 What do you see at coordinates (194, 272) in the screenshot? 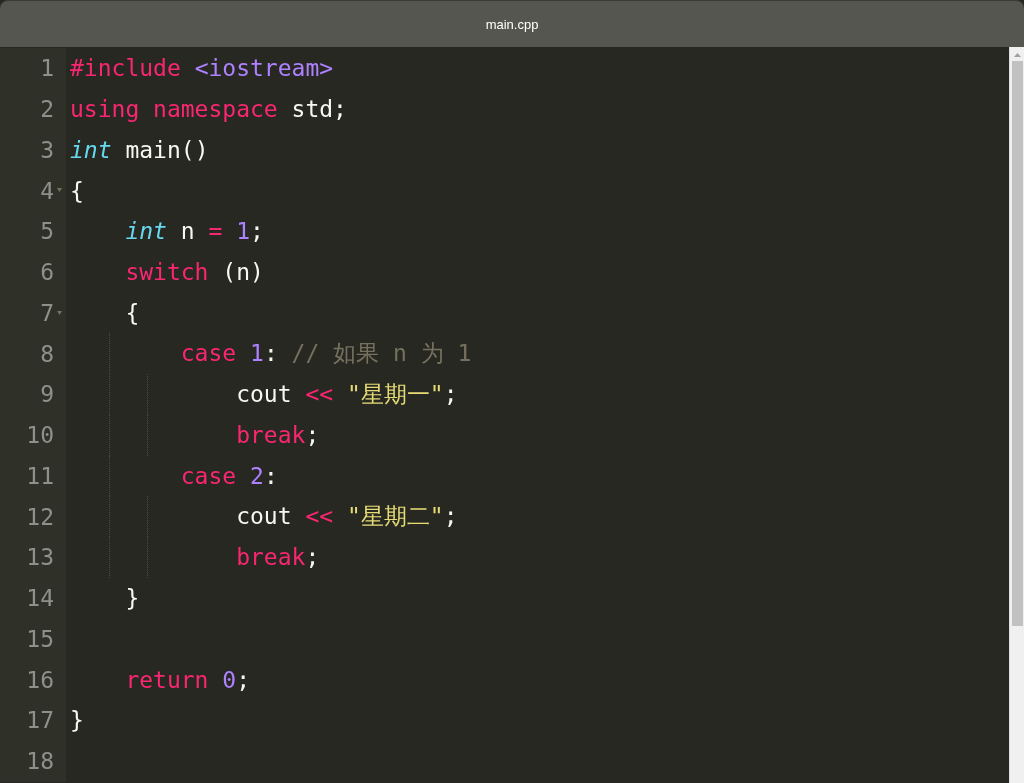
I see `code-line: switch (n)` at bounding box center [194, 272].